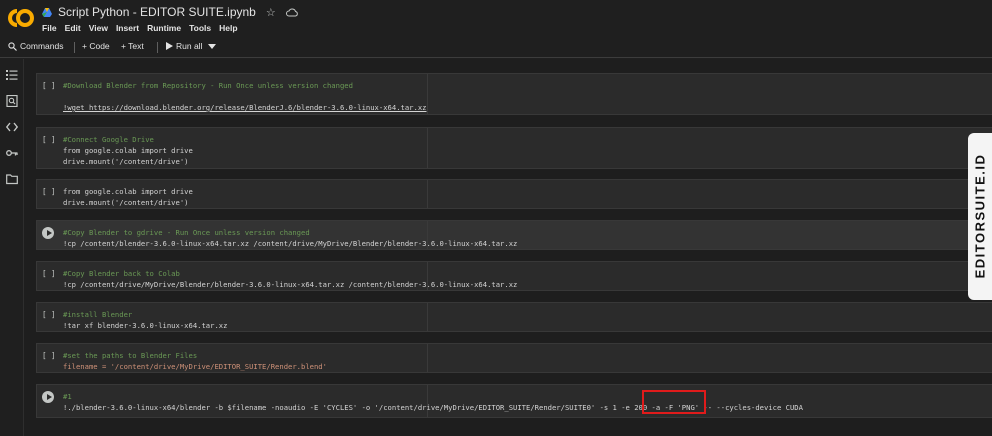  Describe the element at coordinates (271, 12) in the screenshot. I see `star-icon: ☆` at that location.